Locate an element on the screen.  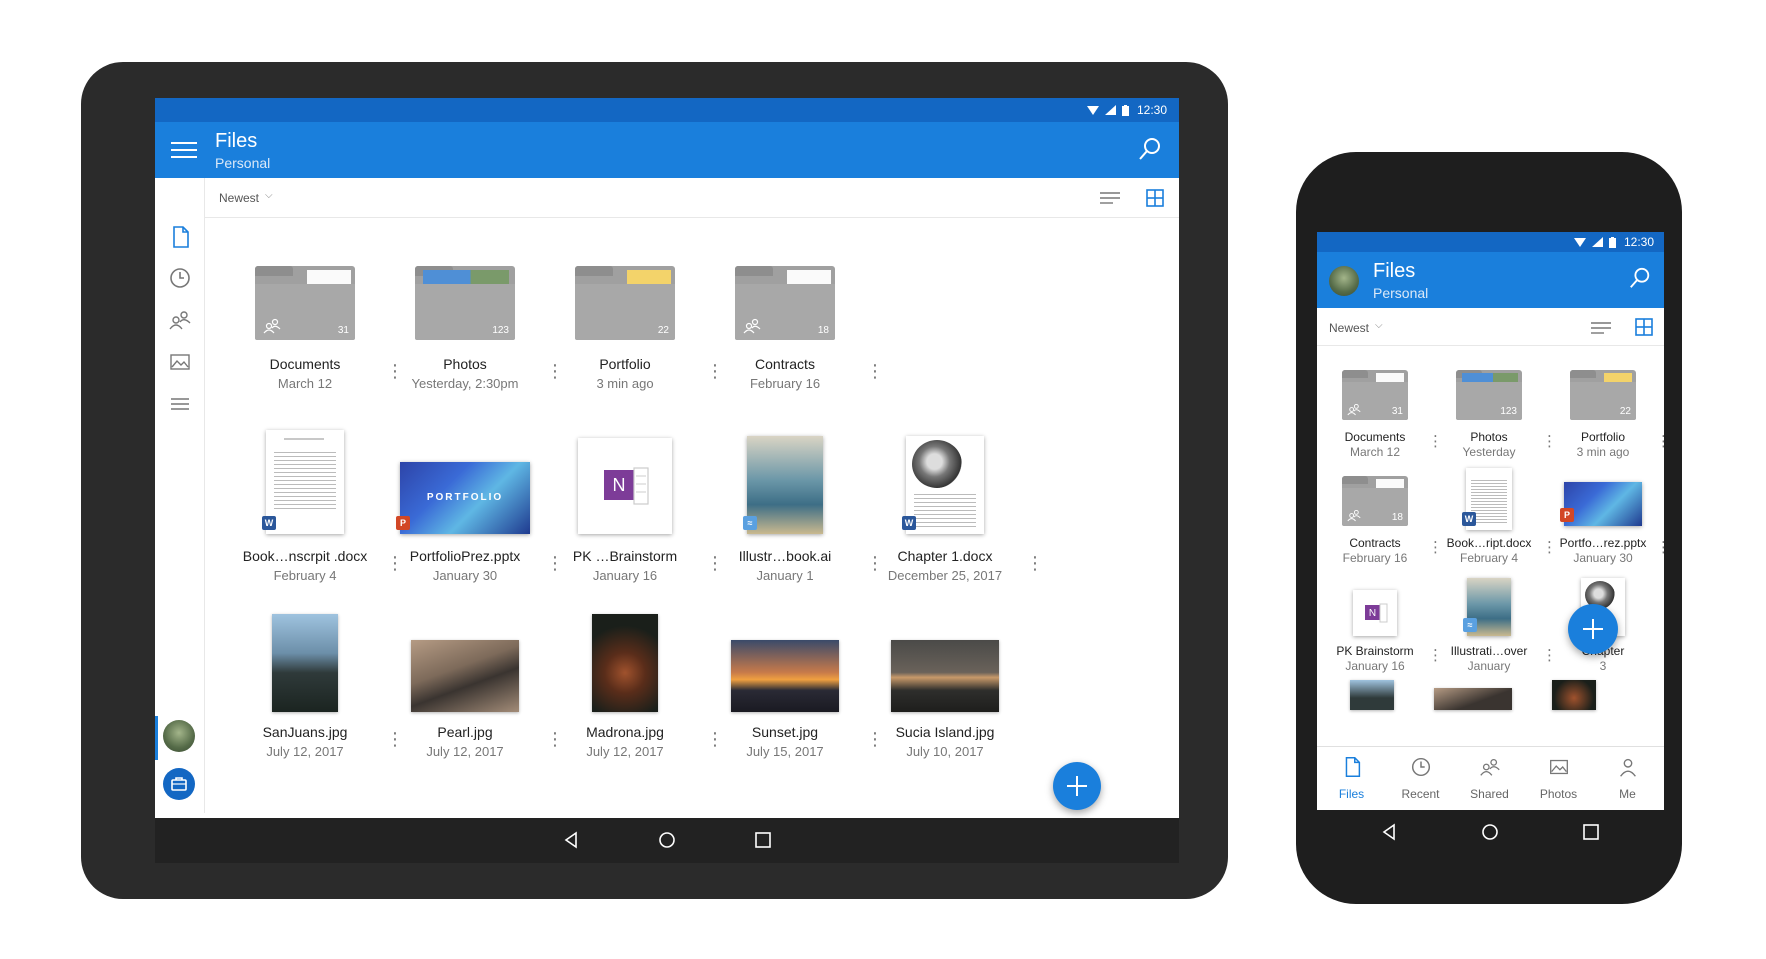
item-name: Documents is located at coordinates (305, 364).